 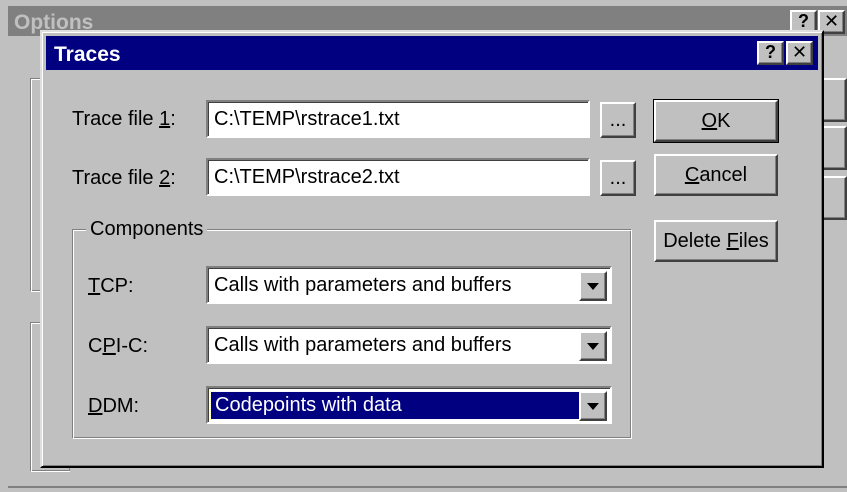 What do you see at coordinates (363, 284) in the screenshot?
I see `tcp-select-value: Calls with parameters and buffers` at bounding box center [363, 284].